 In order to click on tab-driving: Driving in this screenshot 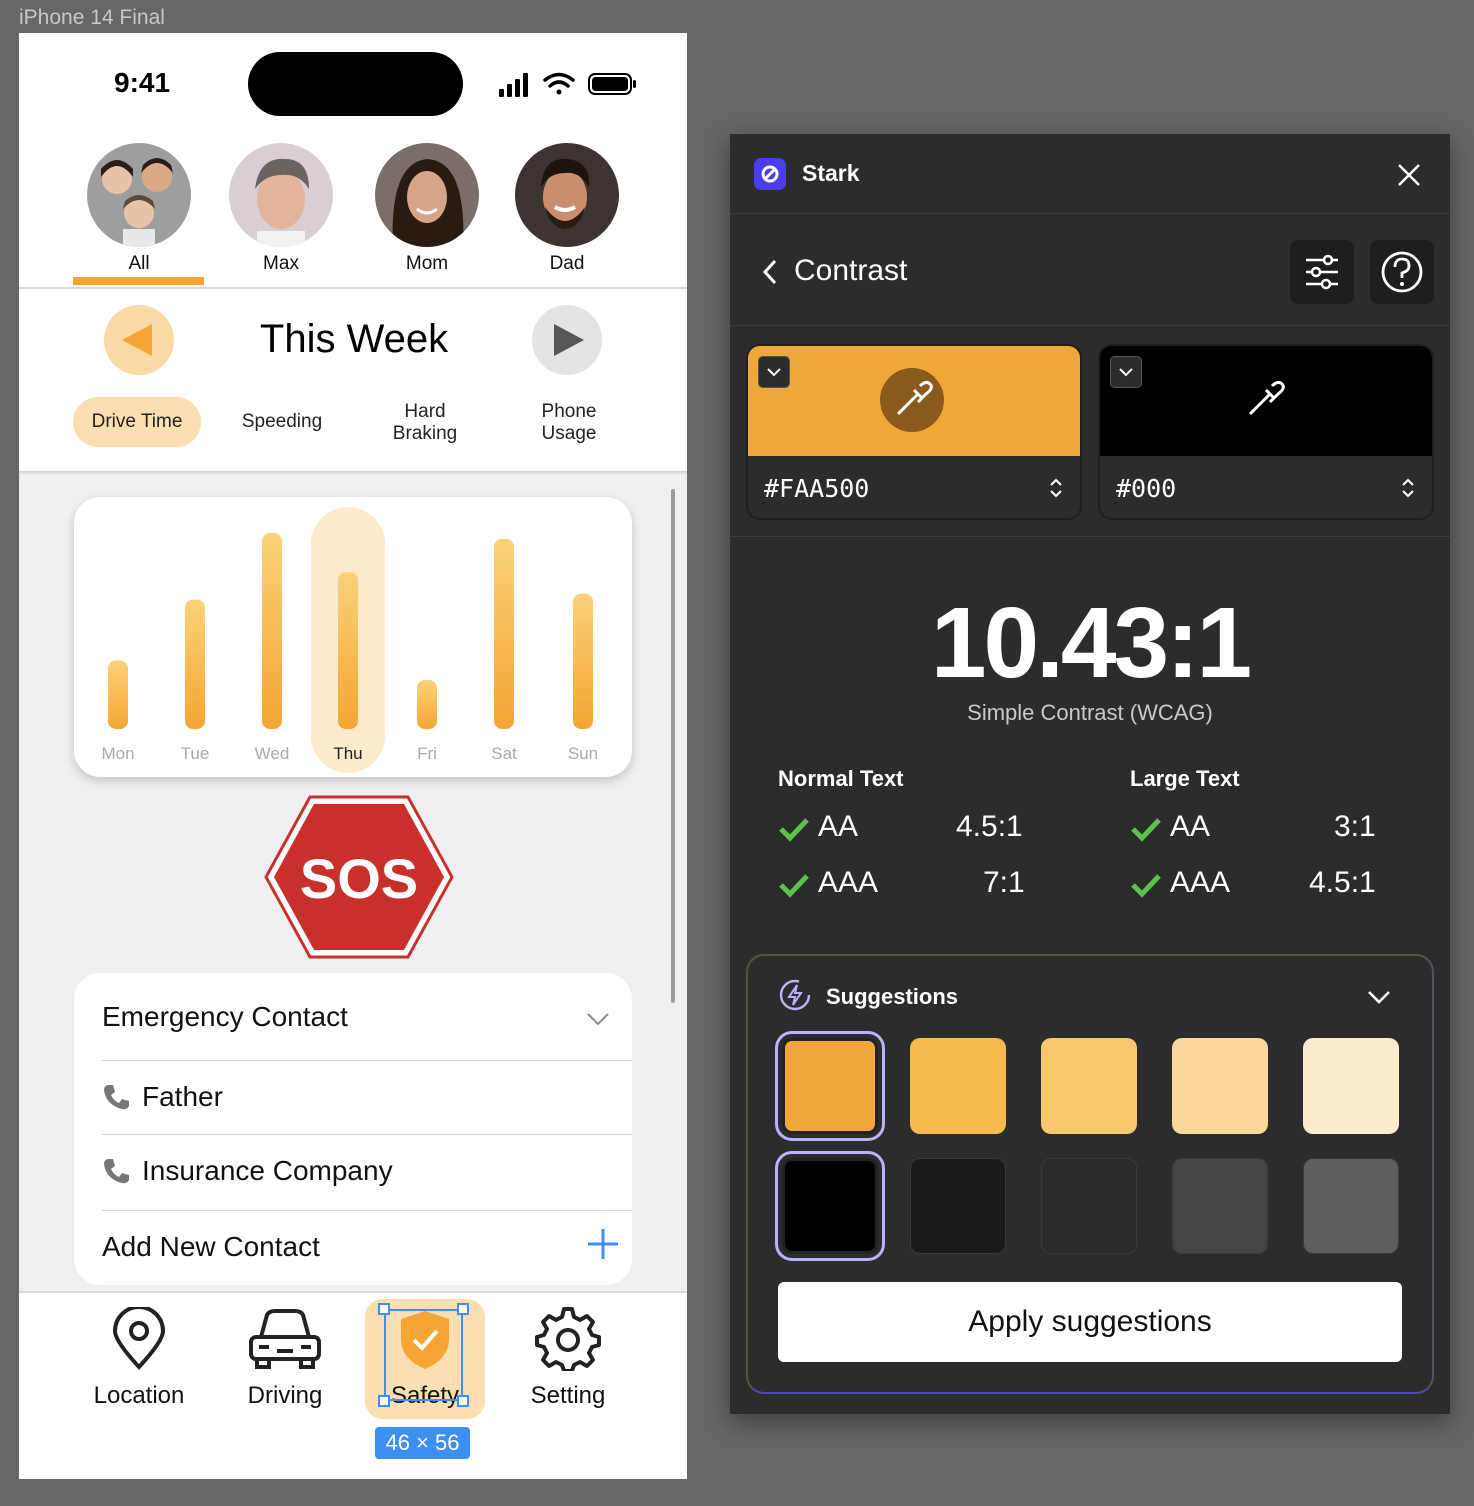, I will do `click(285, 1358)`.